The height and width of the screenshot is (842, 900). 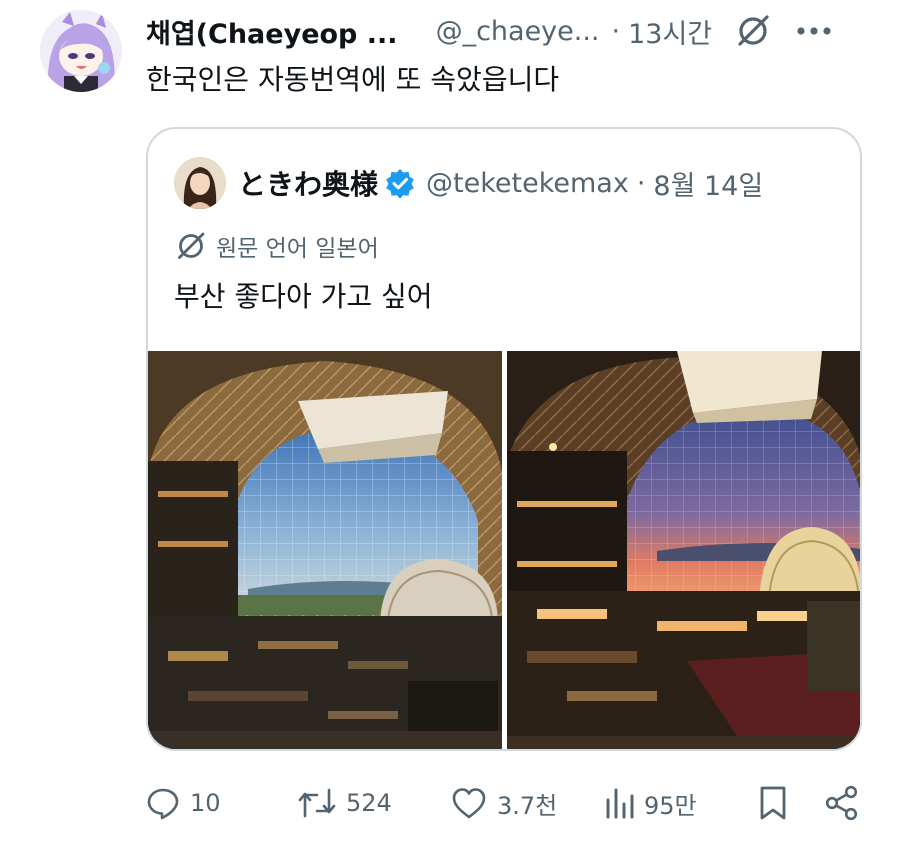 What do you see at coordinates (527, 183) in the screenshot?
I see `quoted-author-handle: @teketekemax` at bounding box center [527, 183].